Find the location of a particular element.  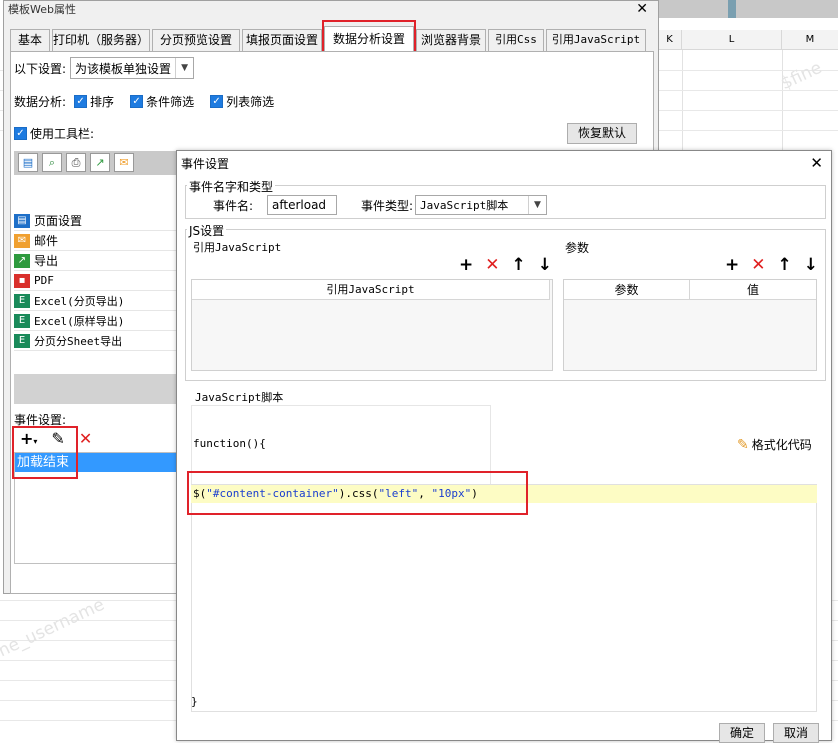

param-name-column-header: 参数 is located at coordinates (627, 290).